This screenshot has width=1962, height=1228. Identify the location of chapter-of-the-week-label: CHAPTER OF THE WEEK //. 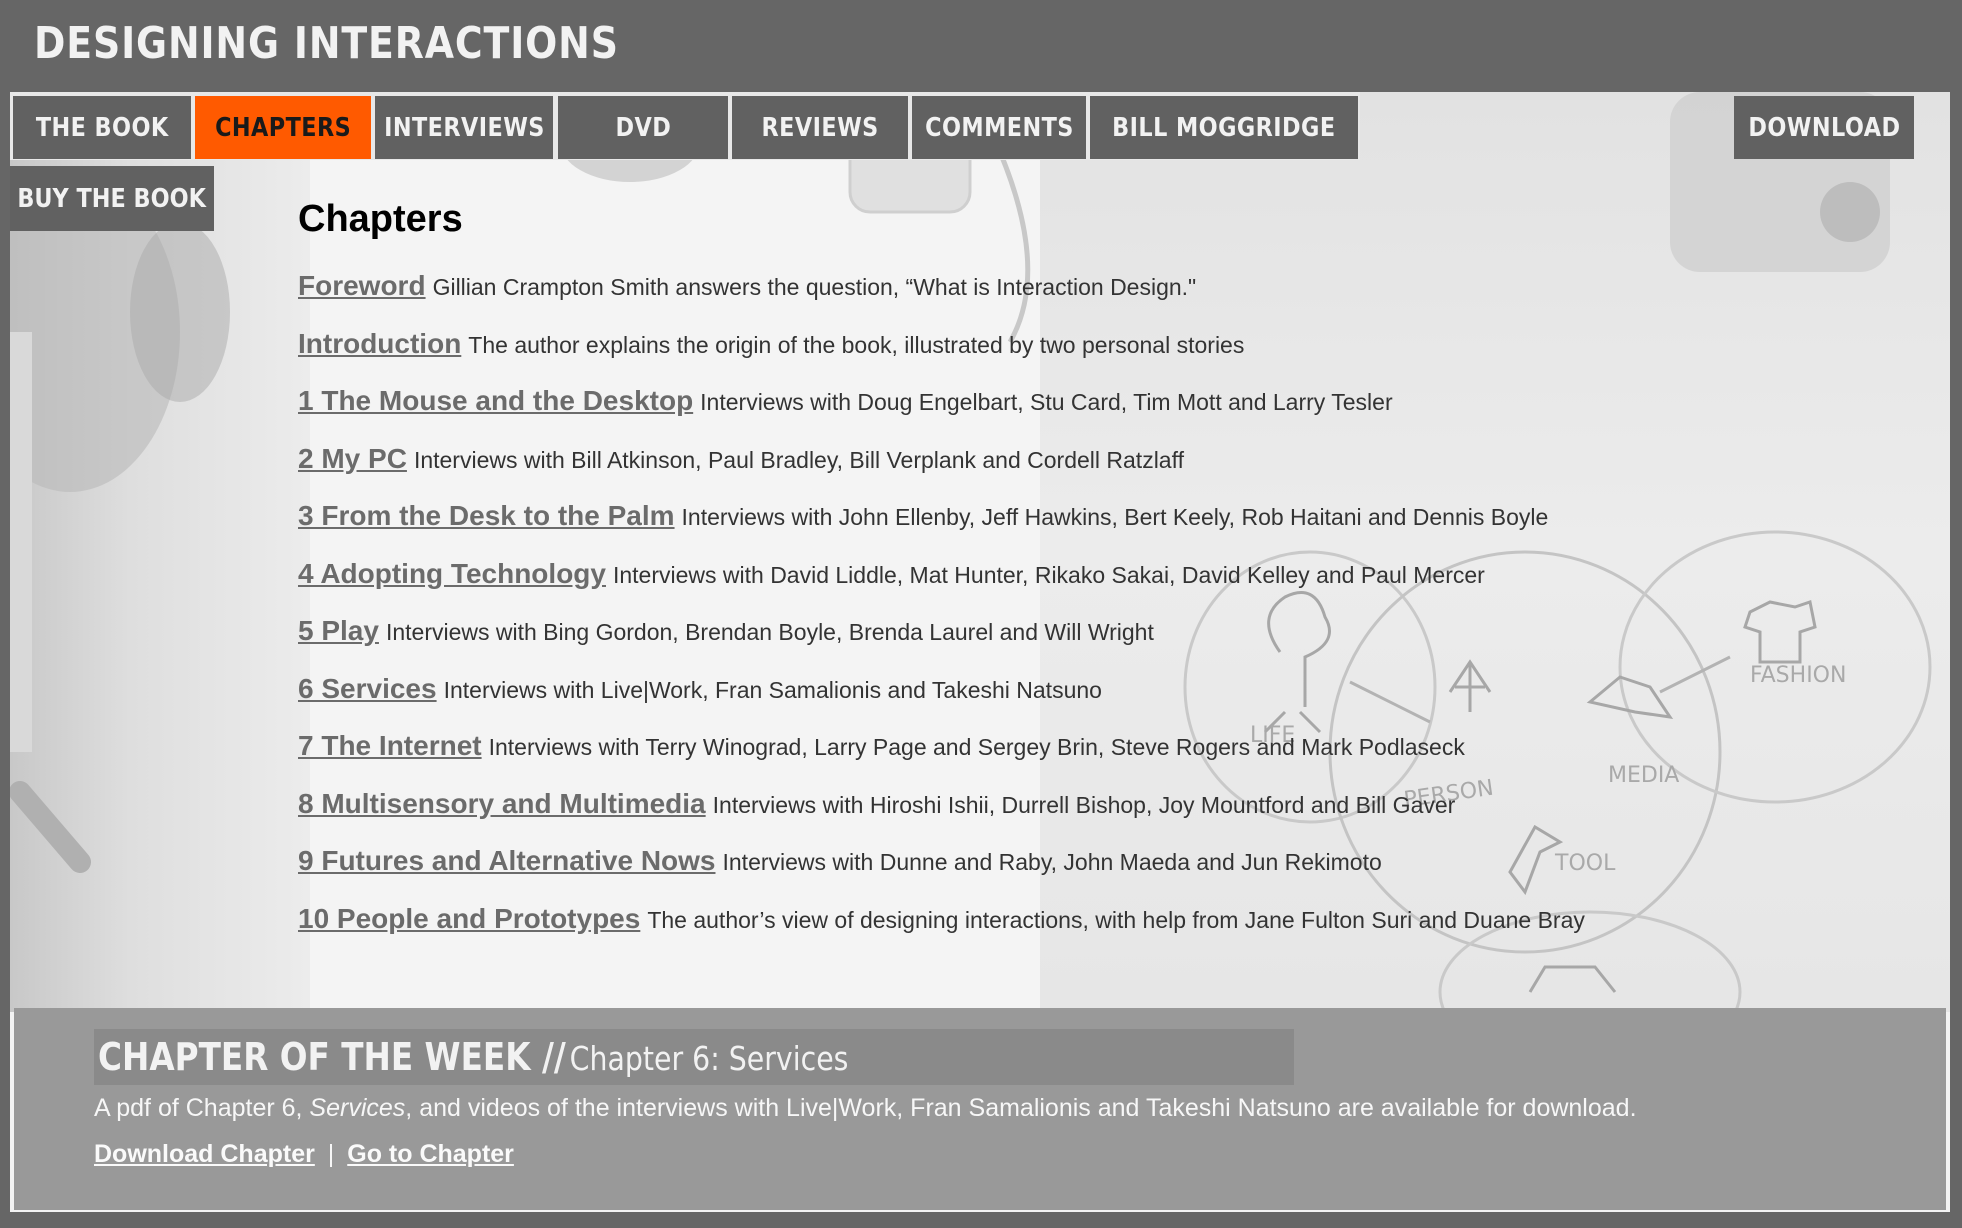
(332, 1057).